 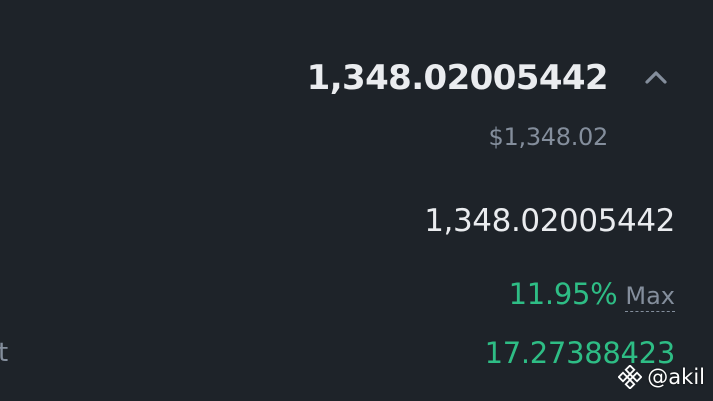 I want to click on total-balance: 1,348.02005442, so click(x=457, y=78).